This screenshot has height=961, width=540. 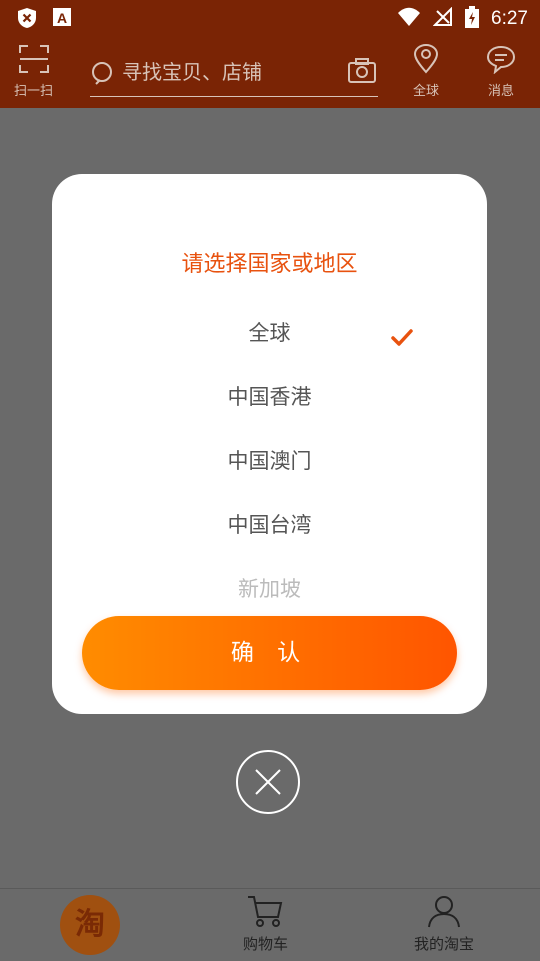 What do you see at coordinates (269, 653) in the screenshot?
I see `confirm-button: 确 认` at bounding box center [269, 653].